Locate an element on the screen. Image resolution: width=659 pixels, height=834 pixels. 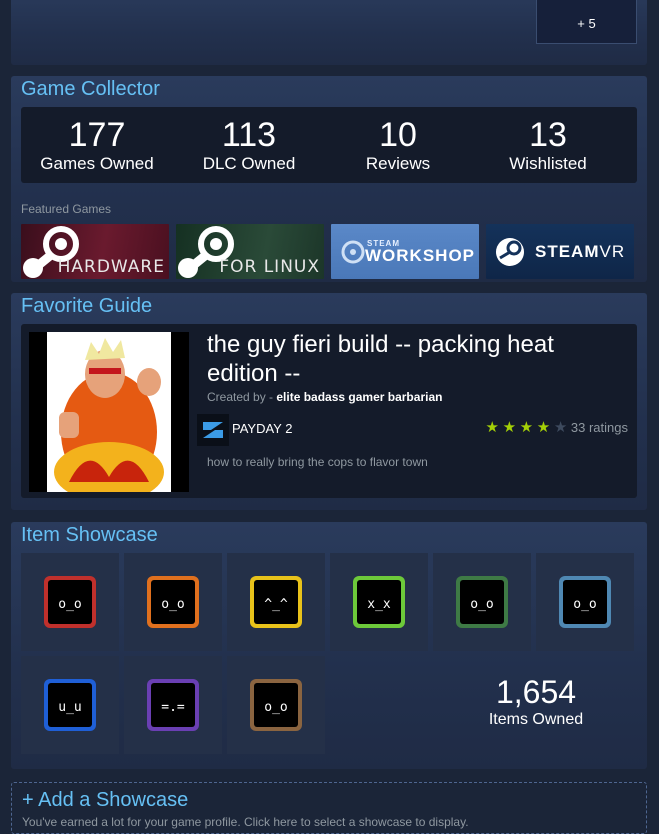
stat-value: 10 is located at coordinates (398, 135).